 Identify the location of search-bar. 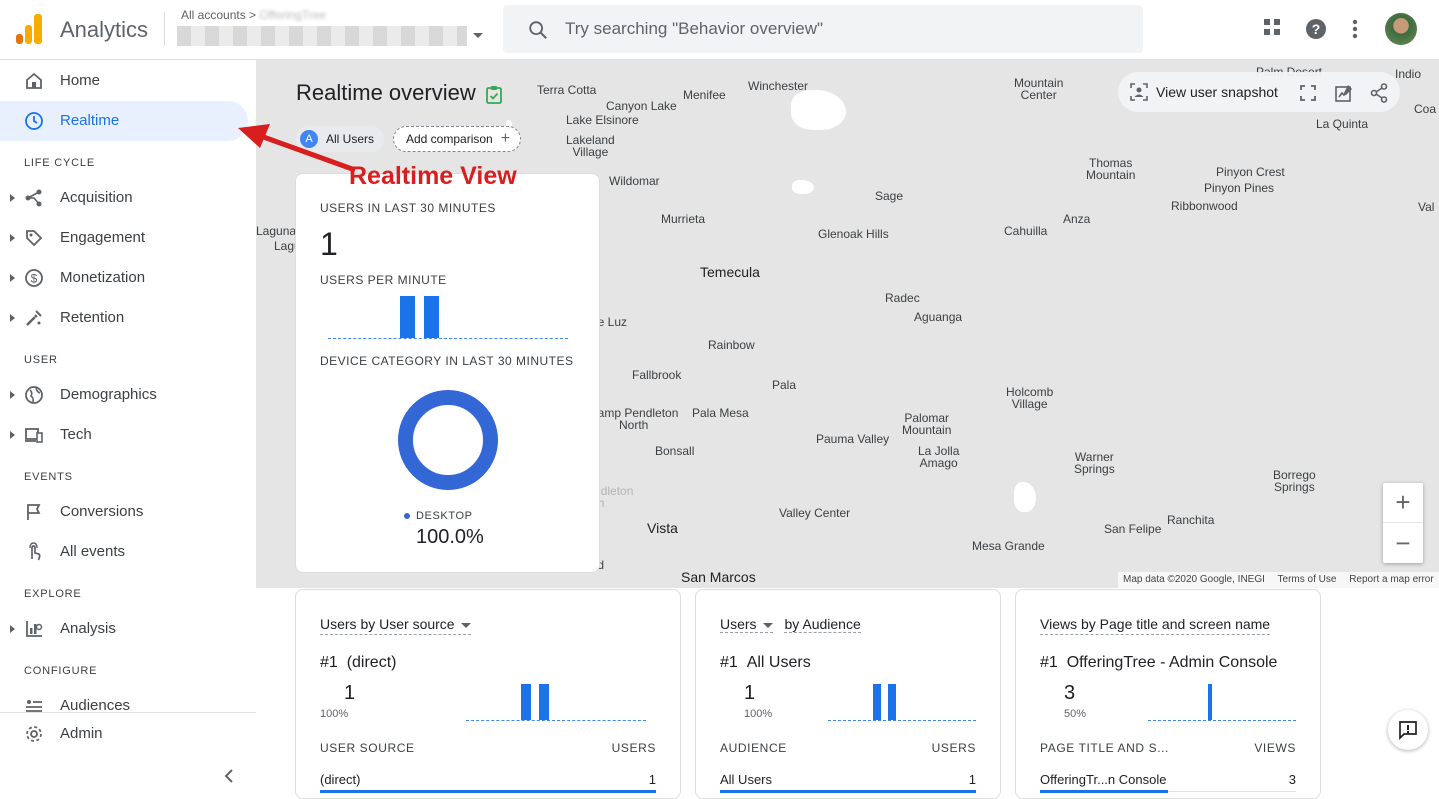
(823, 29).